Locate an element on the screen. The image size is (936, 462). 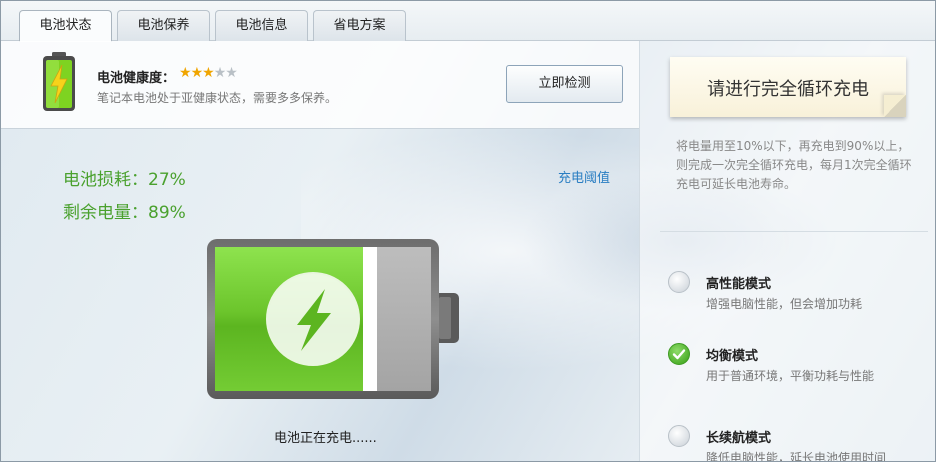
health-panel: 电池健康度： ★★★★★ 笔记本电池处于亚健康状态，需要多多保养。 立即检测 is located at coordinates (320, 85).